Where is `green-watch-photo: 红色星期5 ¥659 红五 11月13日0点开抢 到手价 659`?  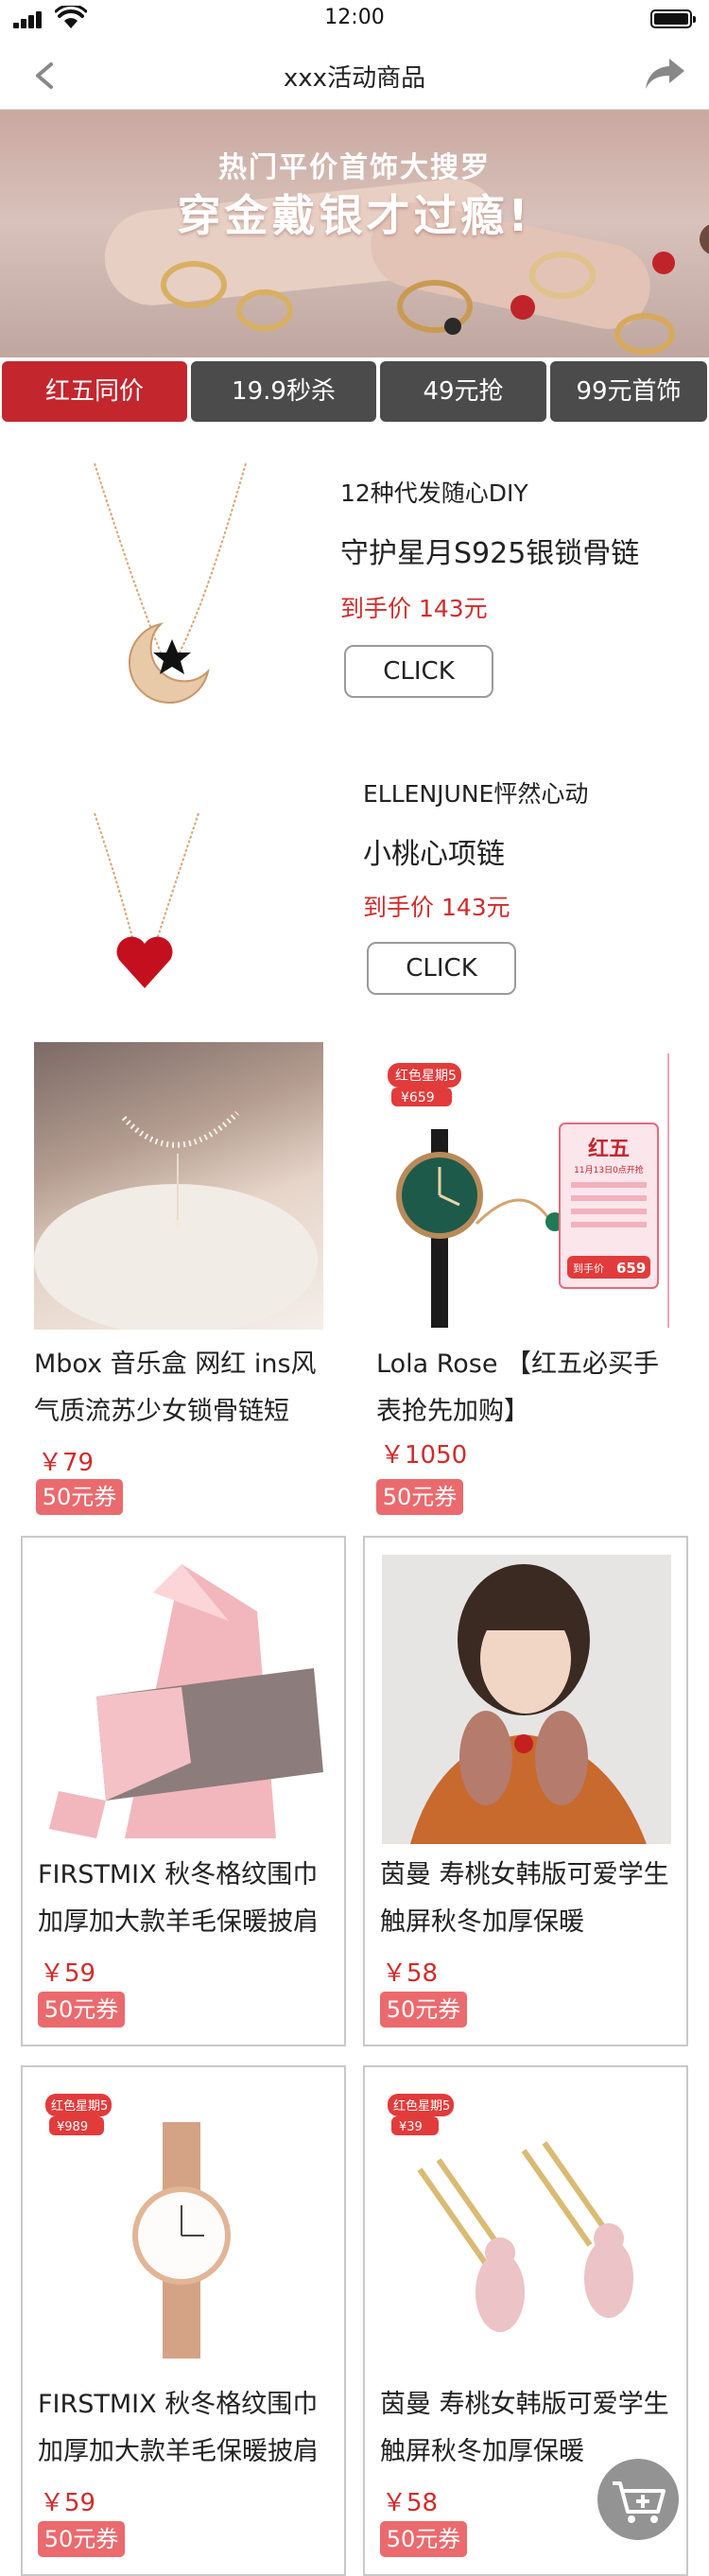 green-watch-photo: 红色星期5 ¥659 红五 11月13日0点开抢 到手价 659 is located at coordinates (525, 1190).